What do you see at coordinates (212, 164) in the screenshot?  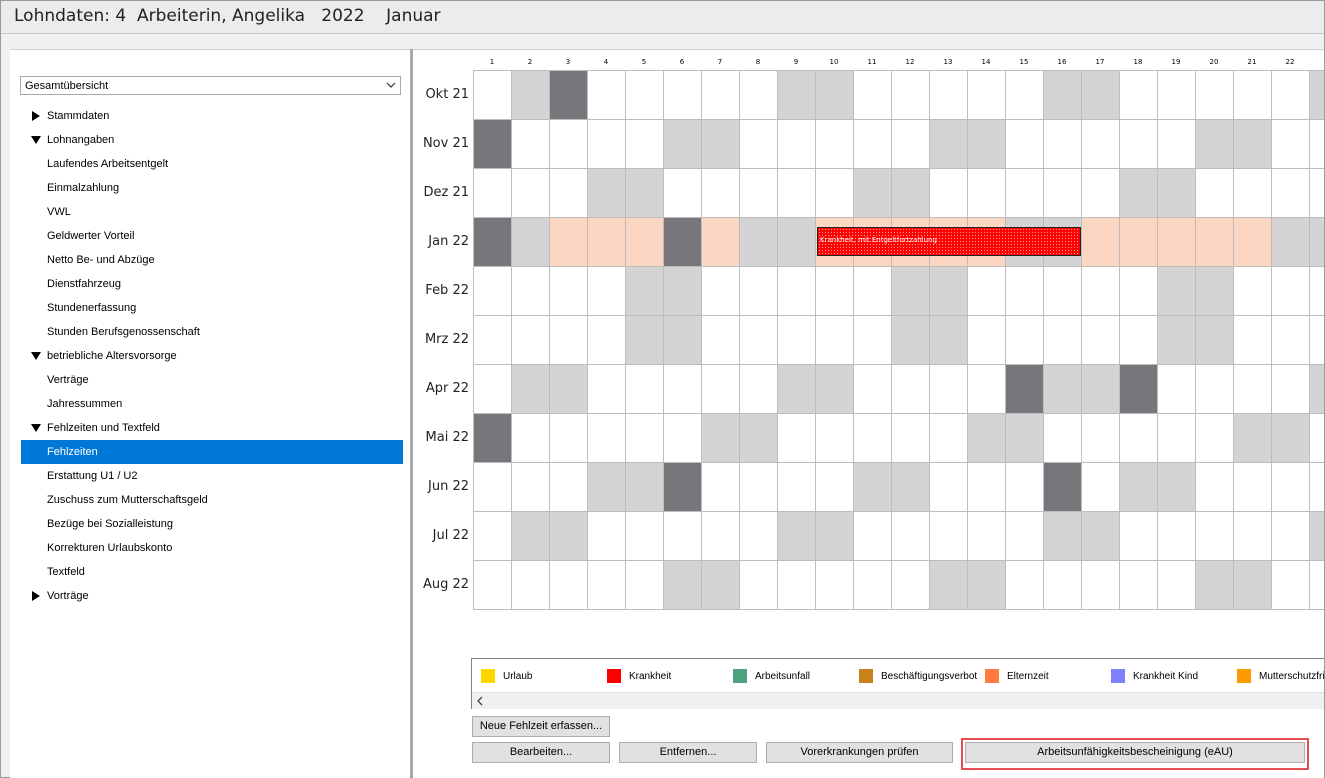 I see `sidebar-item: Laufendes Arbeitsentgelt` at bounding box center [212, 164].